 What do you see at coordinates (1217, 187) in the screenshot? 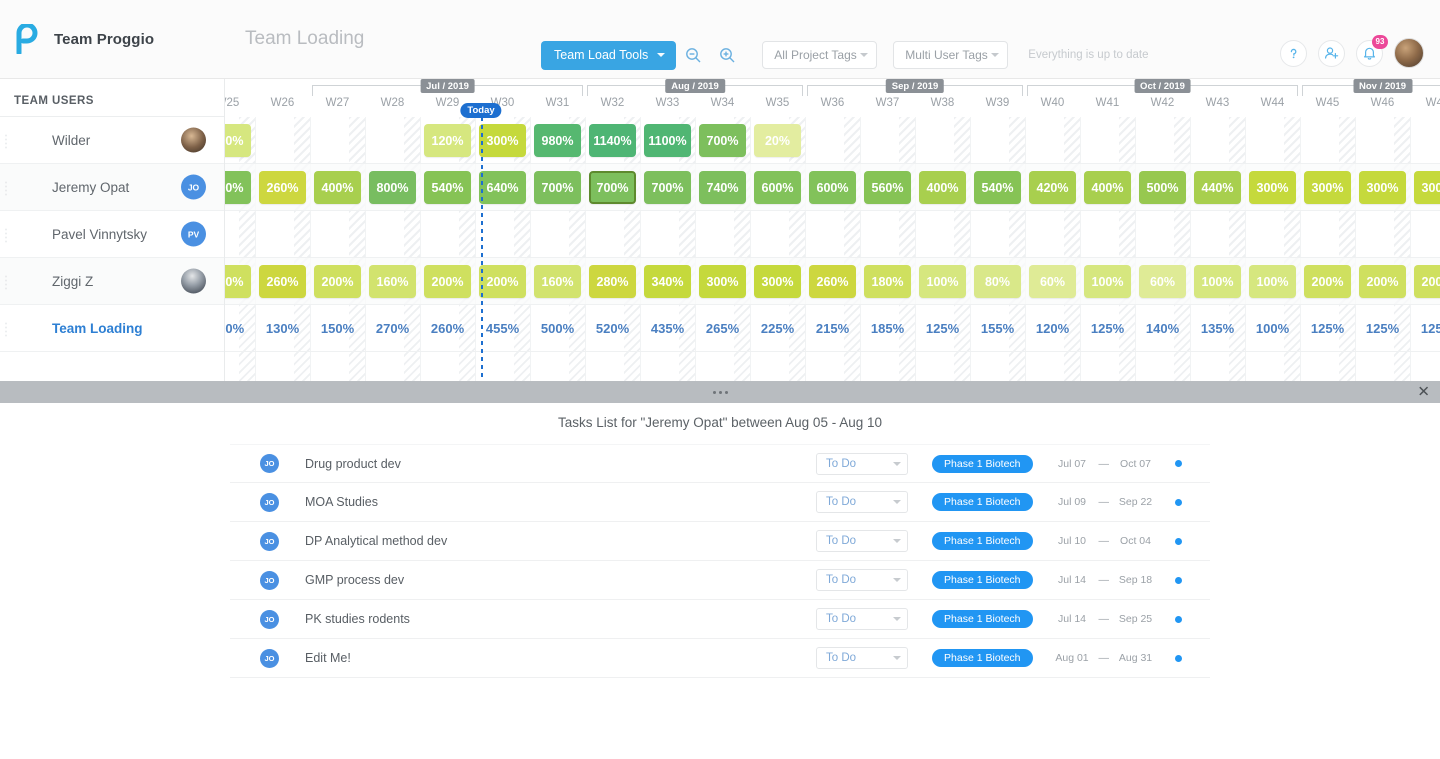
I see `load-cell: 440%` at bounding box center [1217, 187].